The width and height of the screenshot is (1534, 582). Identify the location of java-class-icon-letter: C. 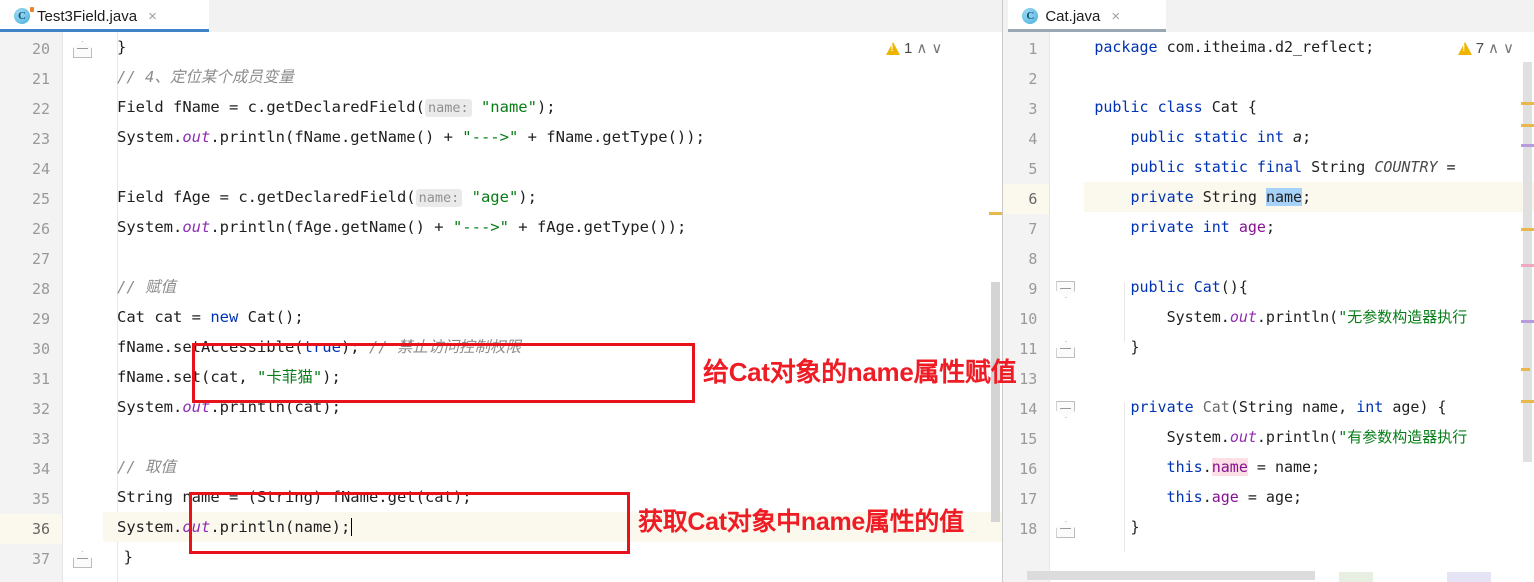
(22, 16).